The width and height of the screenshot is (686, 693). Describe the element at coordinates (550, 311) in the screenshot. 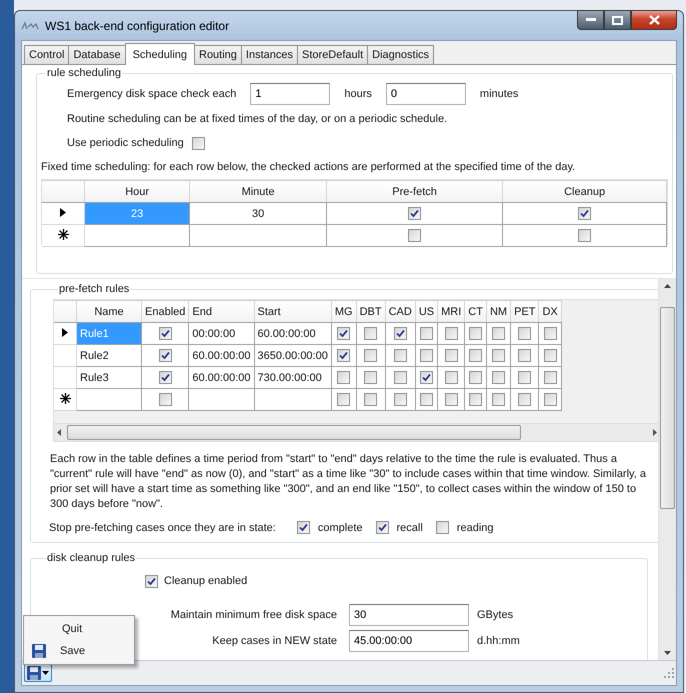

I see `column-header: DX` at that location.